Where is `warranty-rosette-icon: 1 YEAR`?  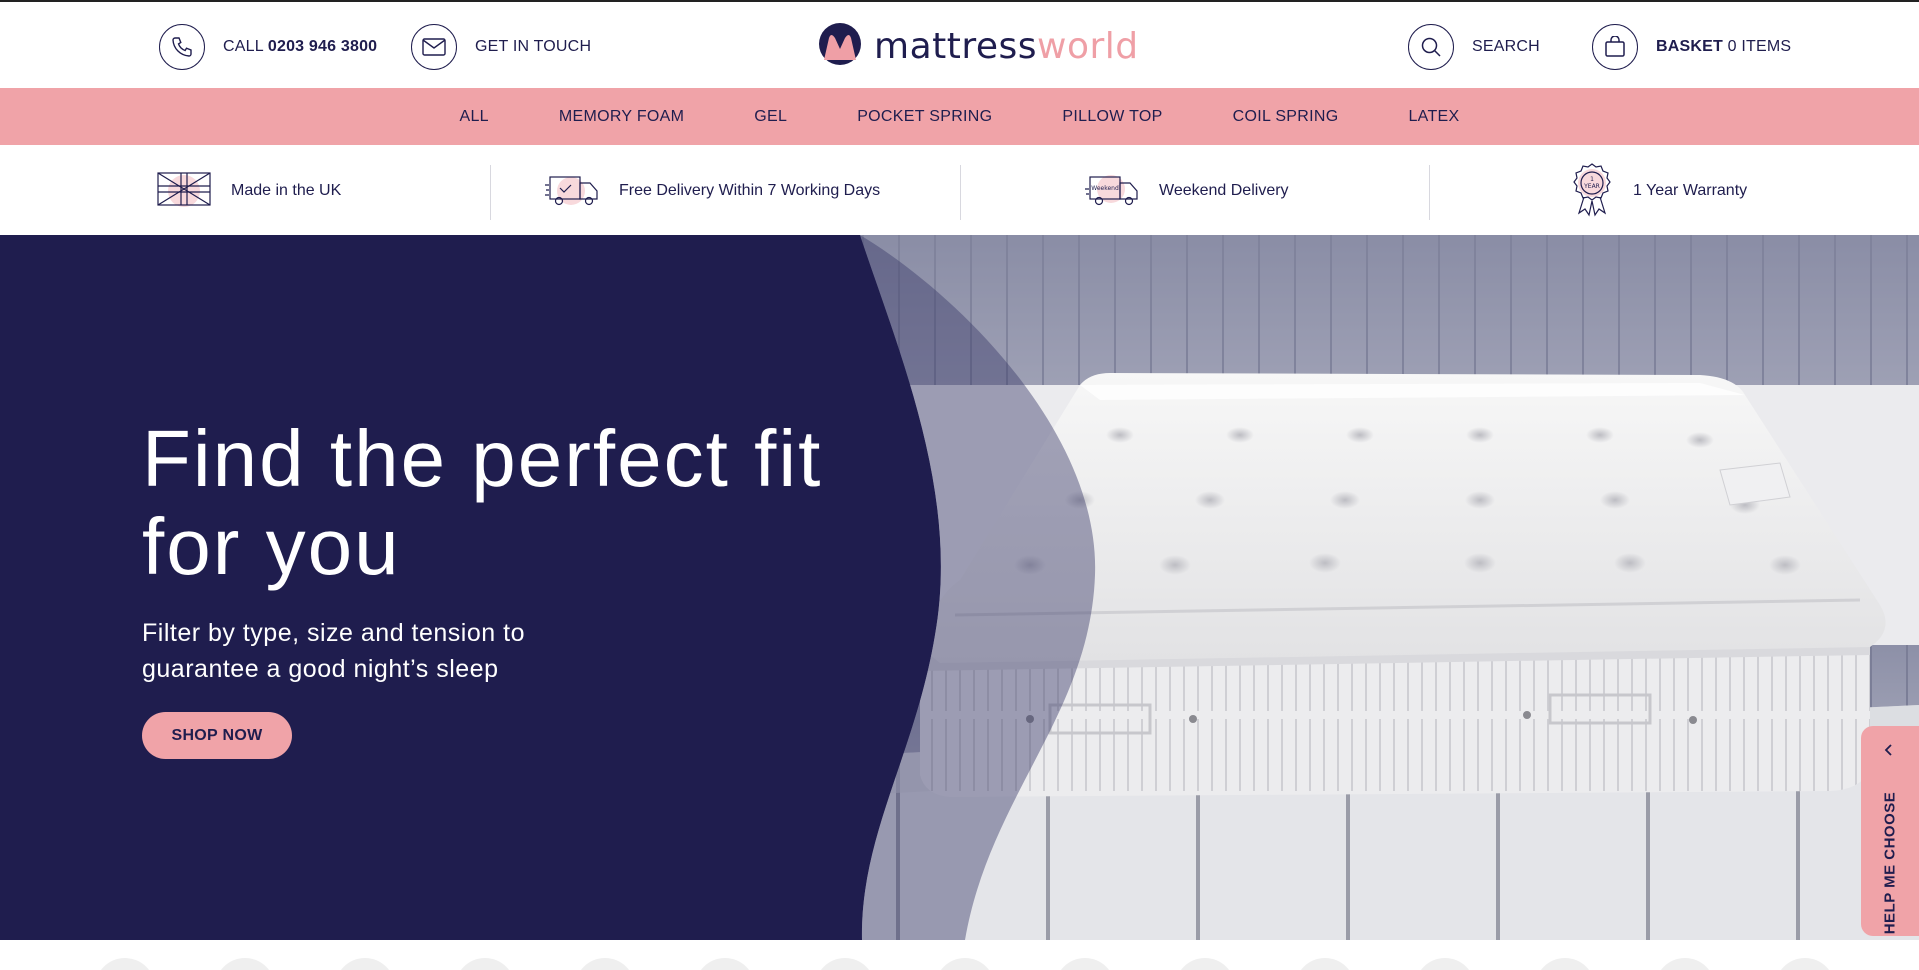
warranty-rosette-icon: 1 YEAR is located at coordinates (1592, 191).